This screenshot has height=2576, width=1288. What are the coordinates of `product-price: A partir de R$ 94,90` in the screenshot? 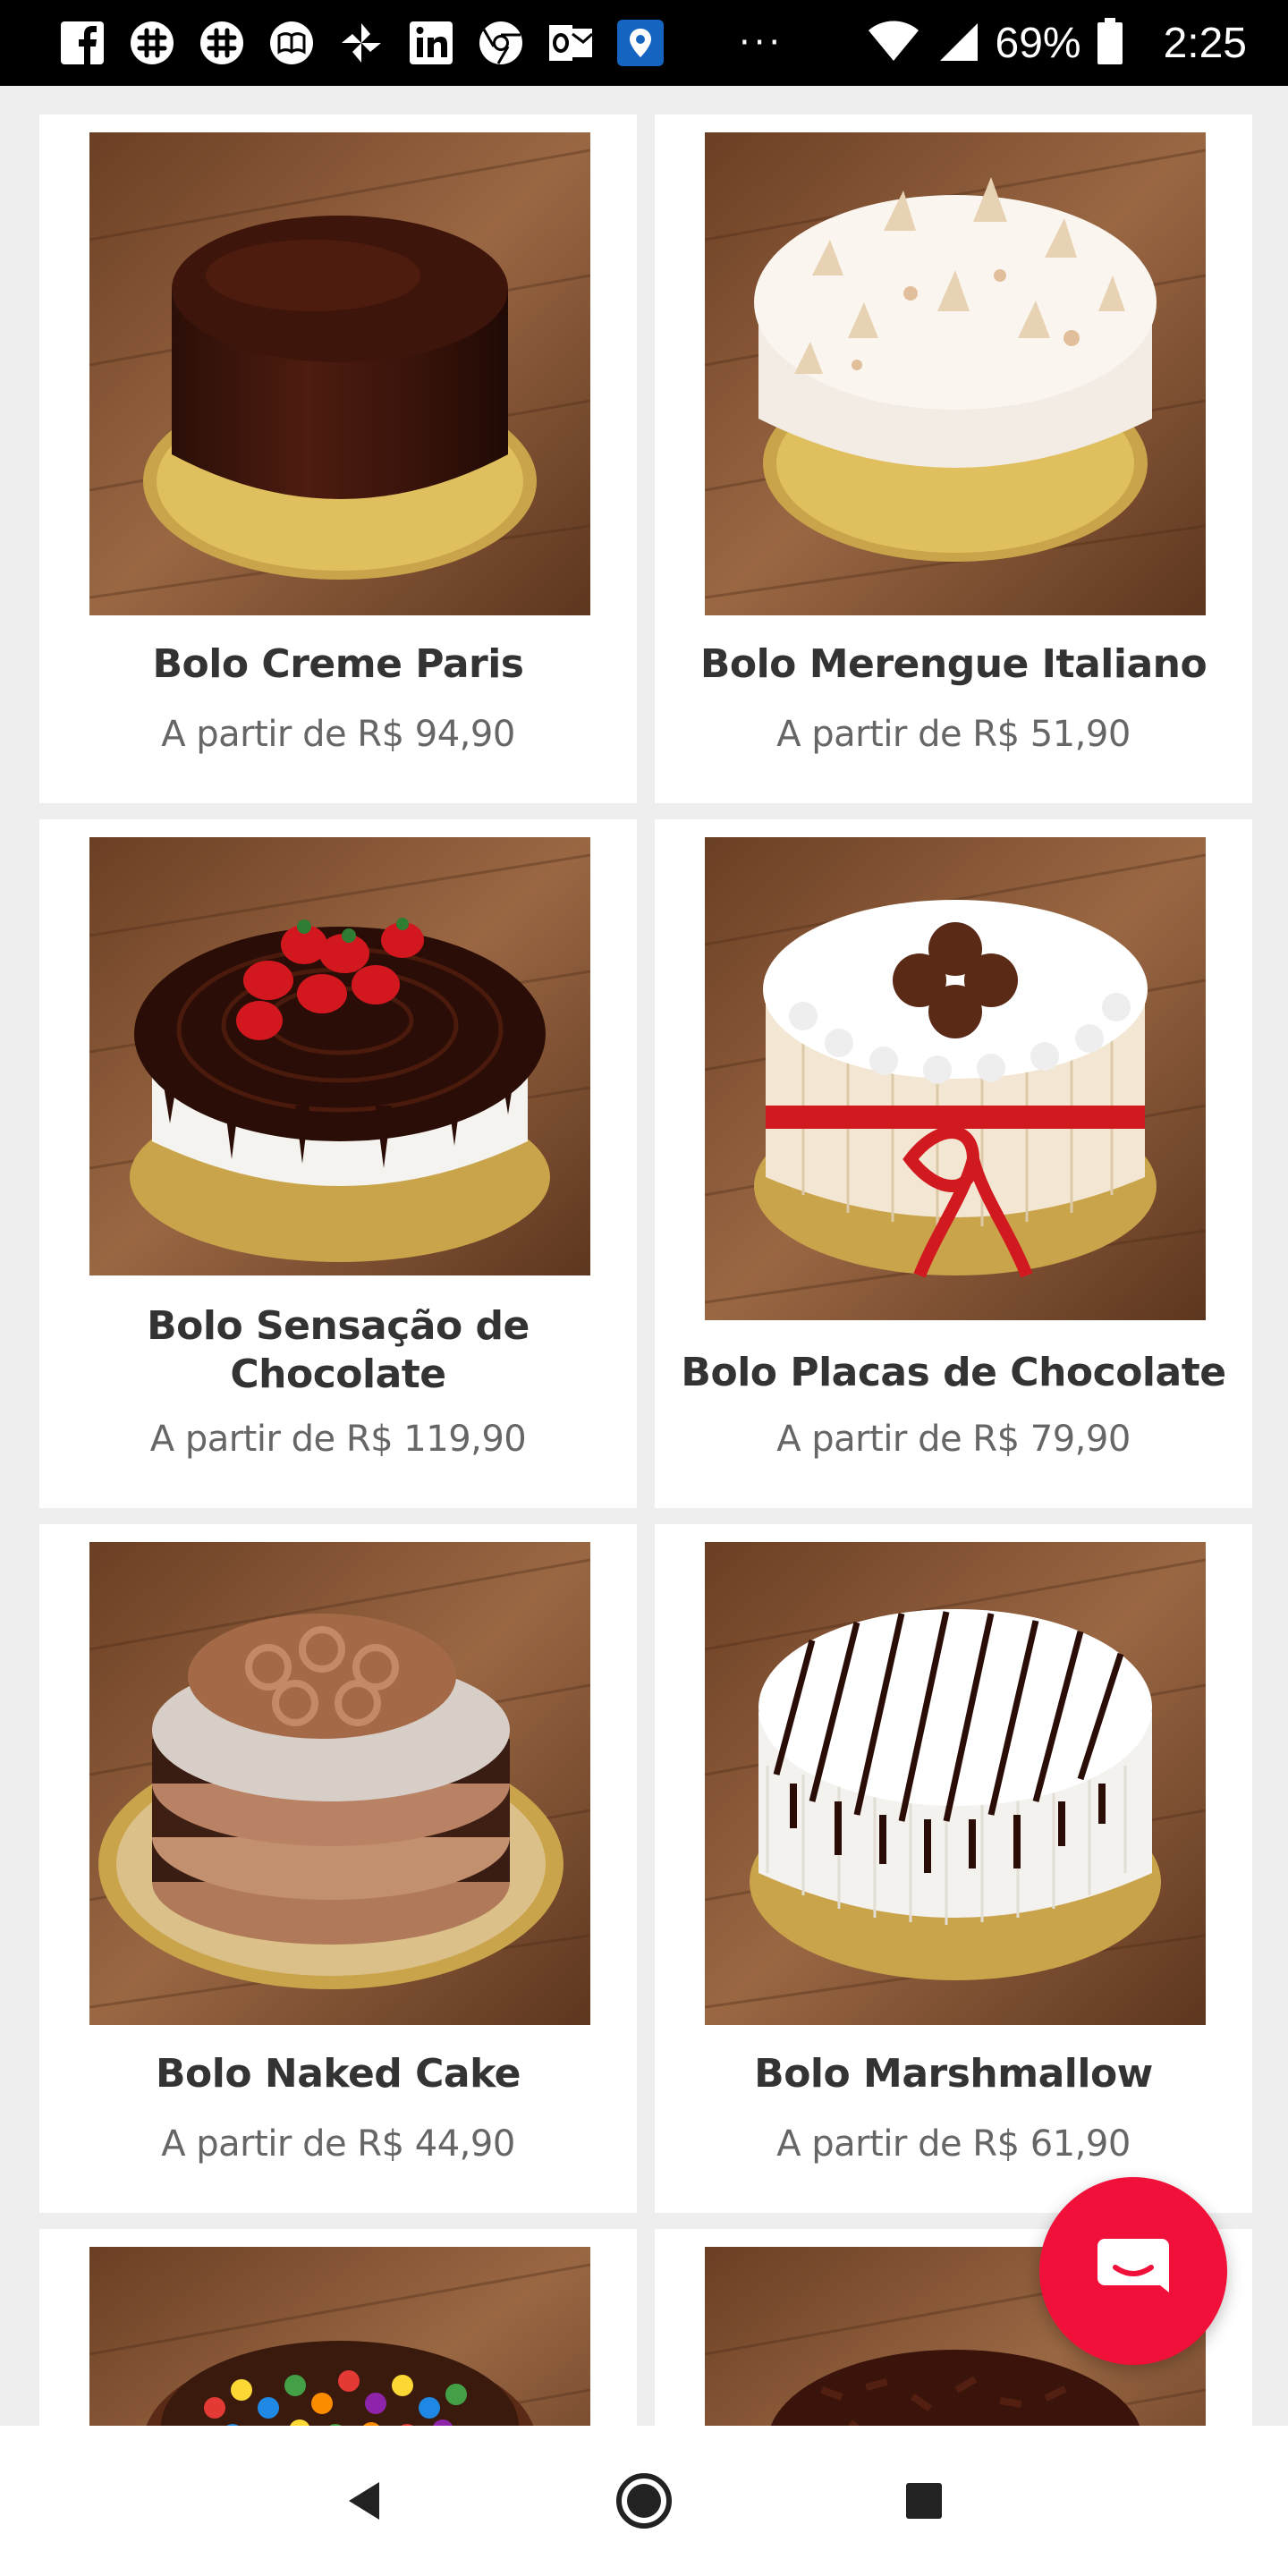 It's located at (338, 734).